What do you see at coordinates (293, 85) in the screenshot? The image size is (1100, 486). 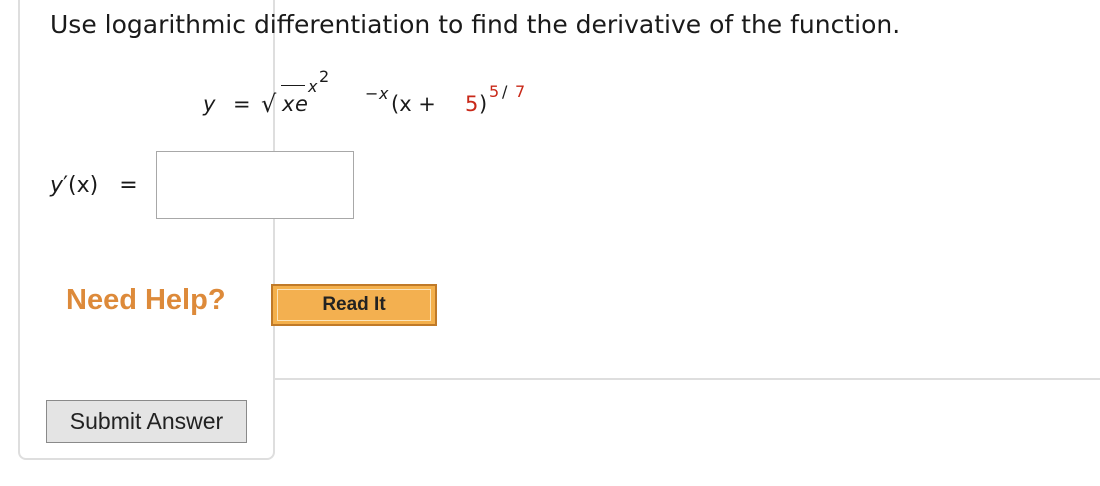 I see `sqrt-bar` at bounding box center [293, 85].